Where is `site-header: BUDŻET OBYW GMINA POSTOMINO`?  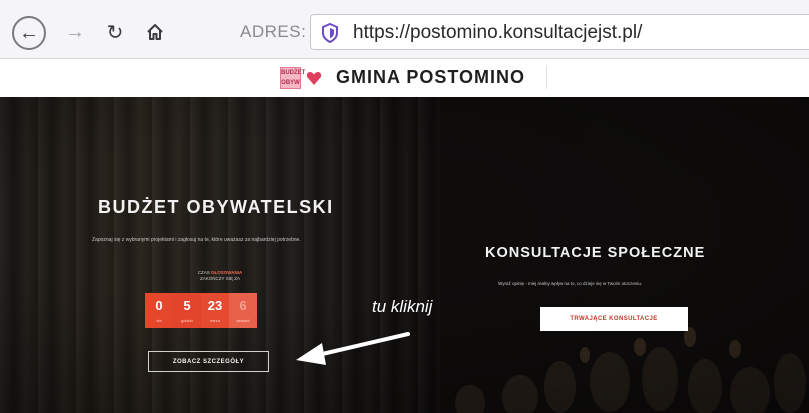
site-header: BUDŻET OBYW GMINA POSTOMINO is located at coordinates (404, 78).